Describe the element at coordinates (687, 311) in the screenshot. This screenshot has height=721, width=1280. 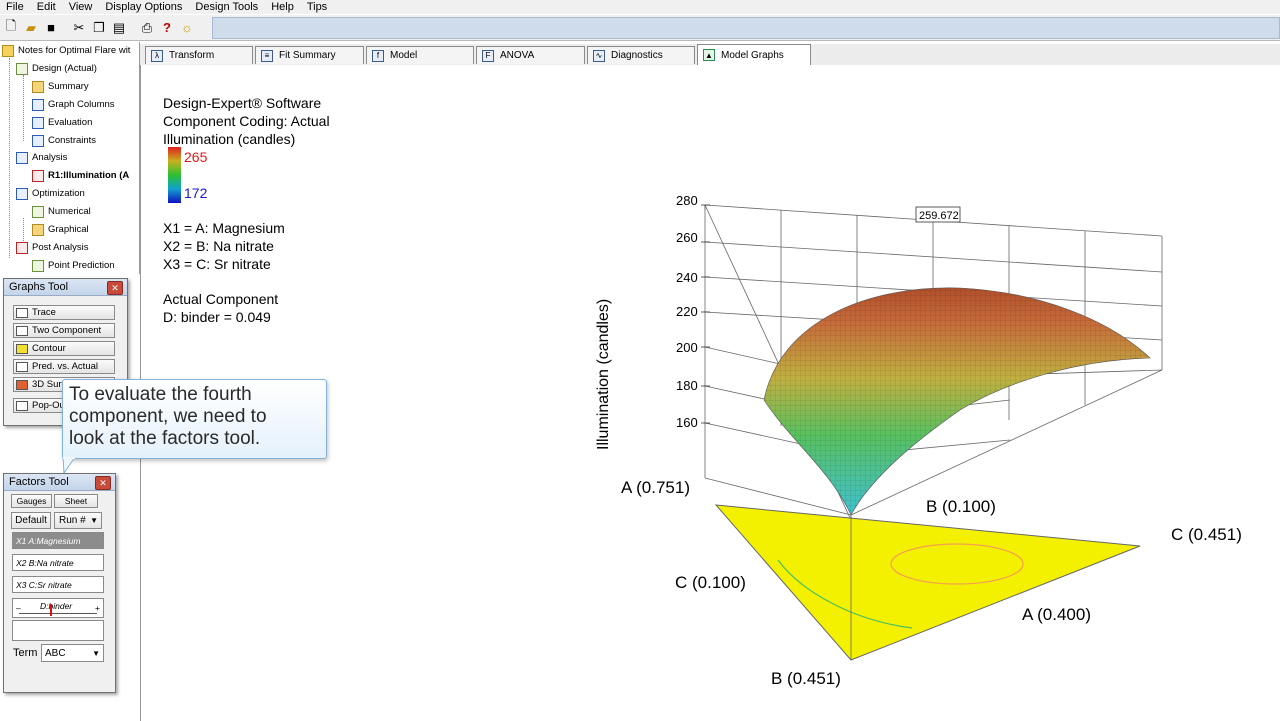
I see `z-tick-220: 220` at that location.